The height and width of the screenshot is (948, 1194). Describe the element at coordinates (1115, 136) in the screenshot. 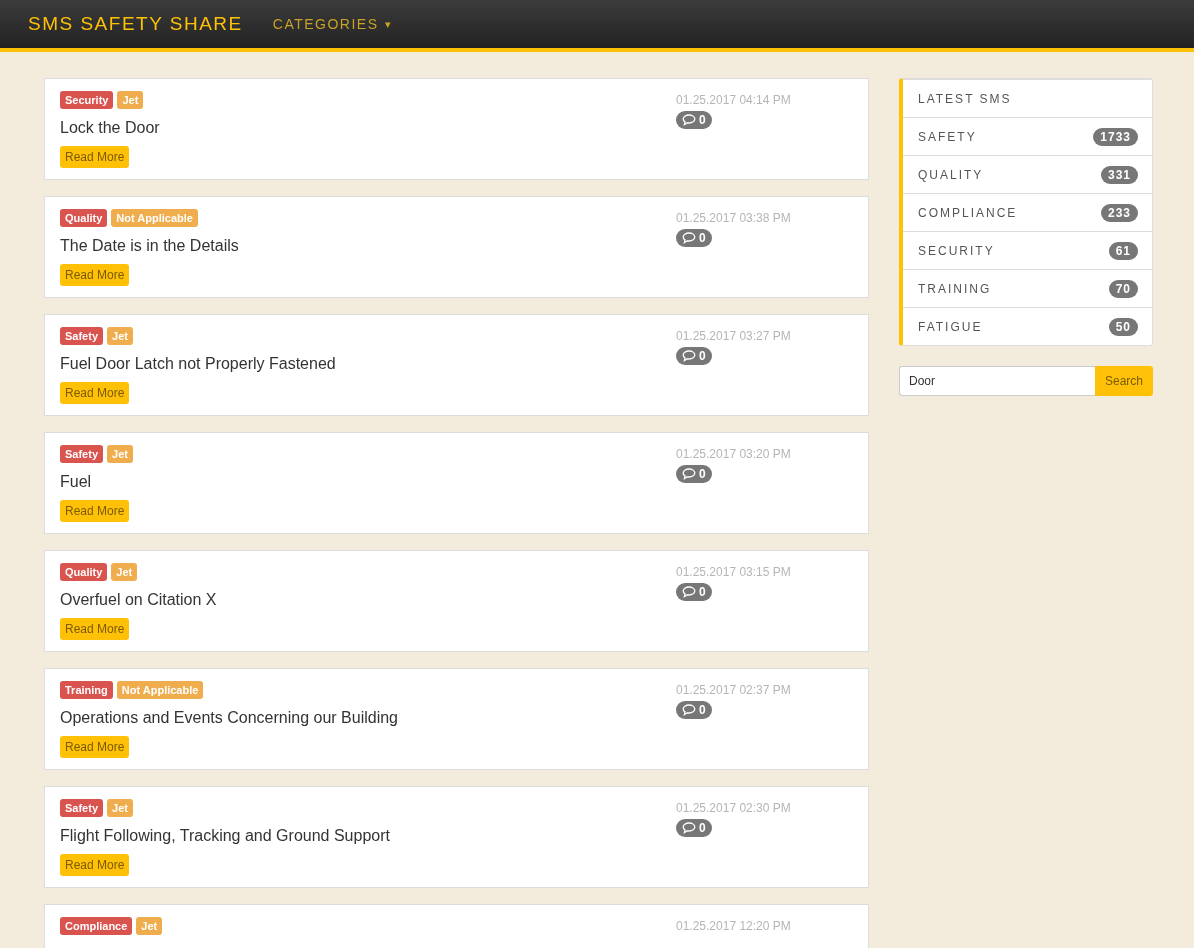

I see `count-badge: 1733` at that location.